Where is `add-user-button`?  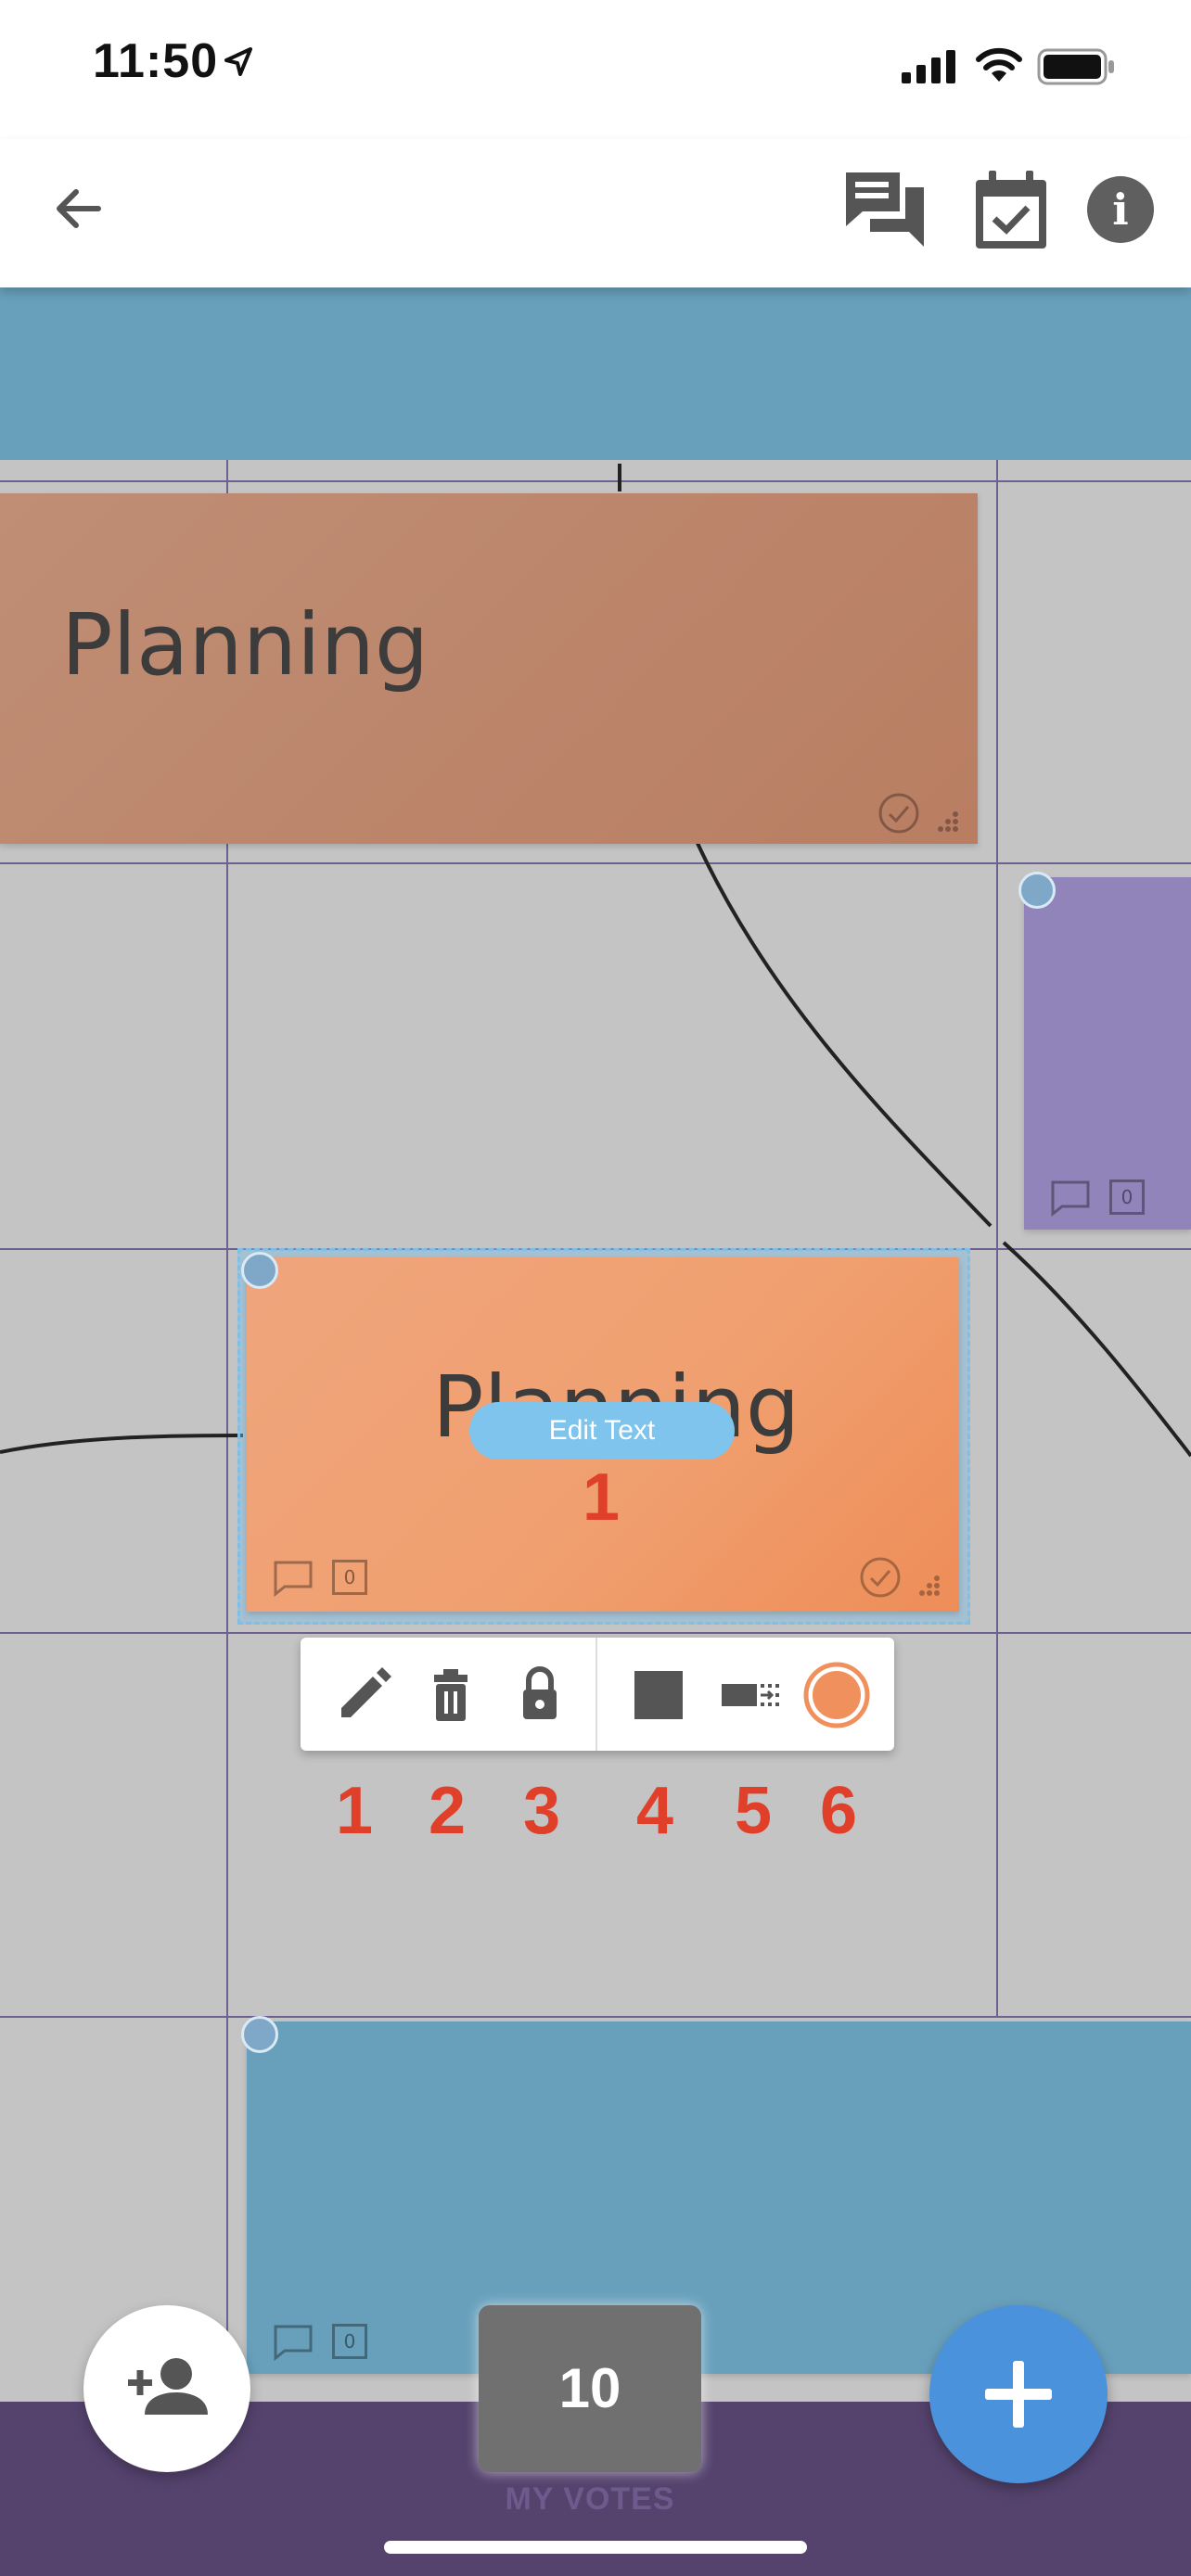 add-user-button is located at coordinates (166, 2388).